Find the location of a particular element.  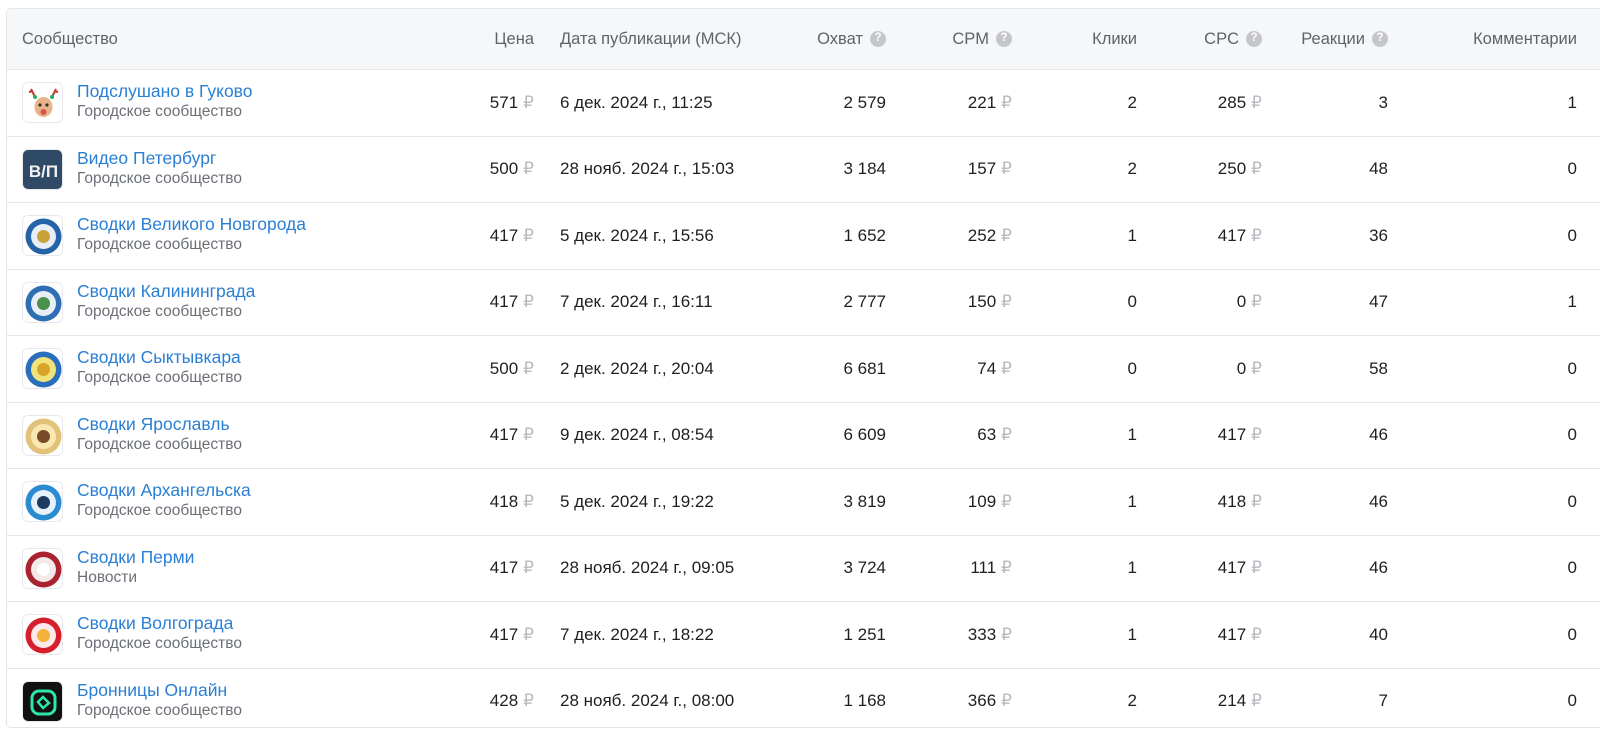

cpm-cell: 74 ₽ is located at coordinates (994, 369).